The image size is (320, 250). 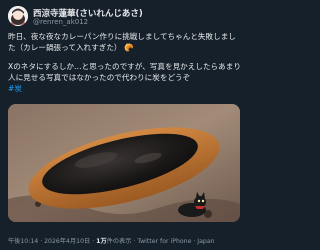 I want to click on post-date: 2026年4月10日, so click(x=67, y=241).